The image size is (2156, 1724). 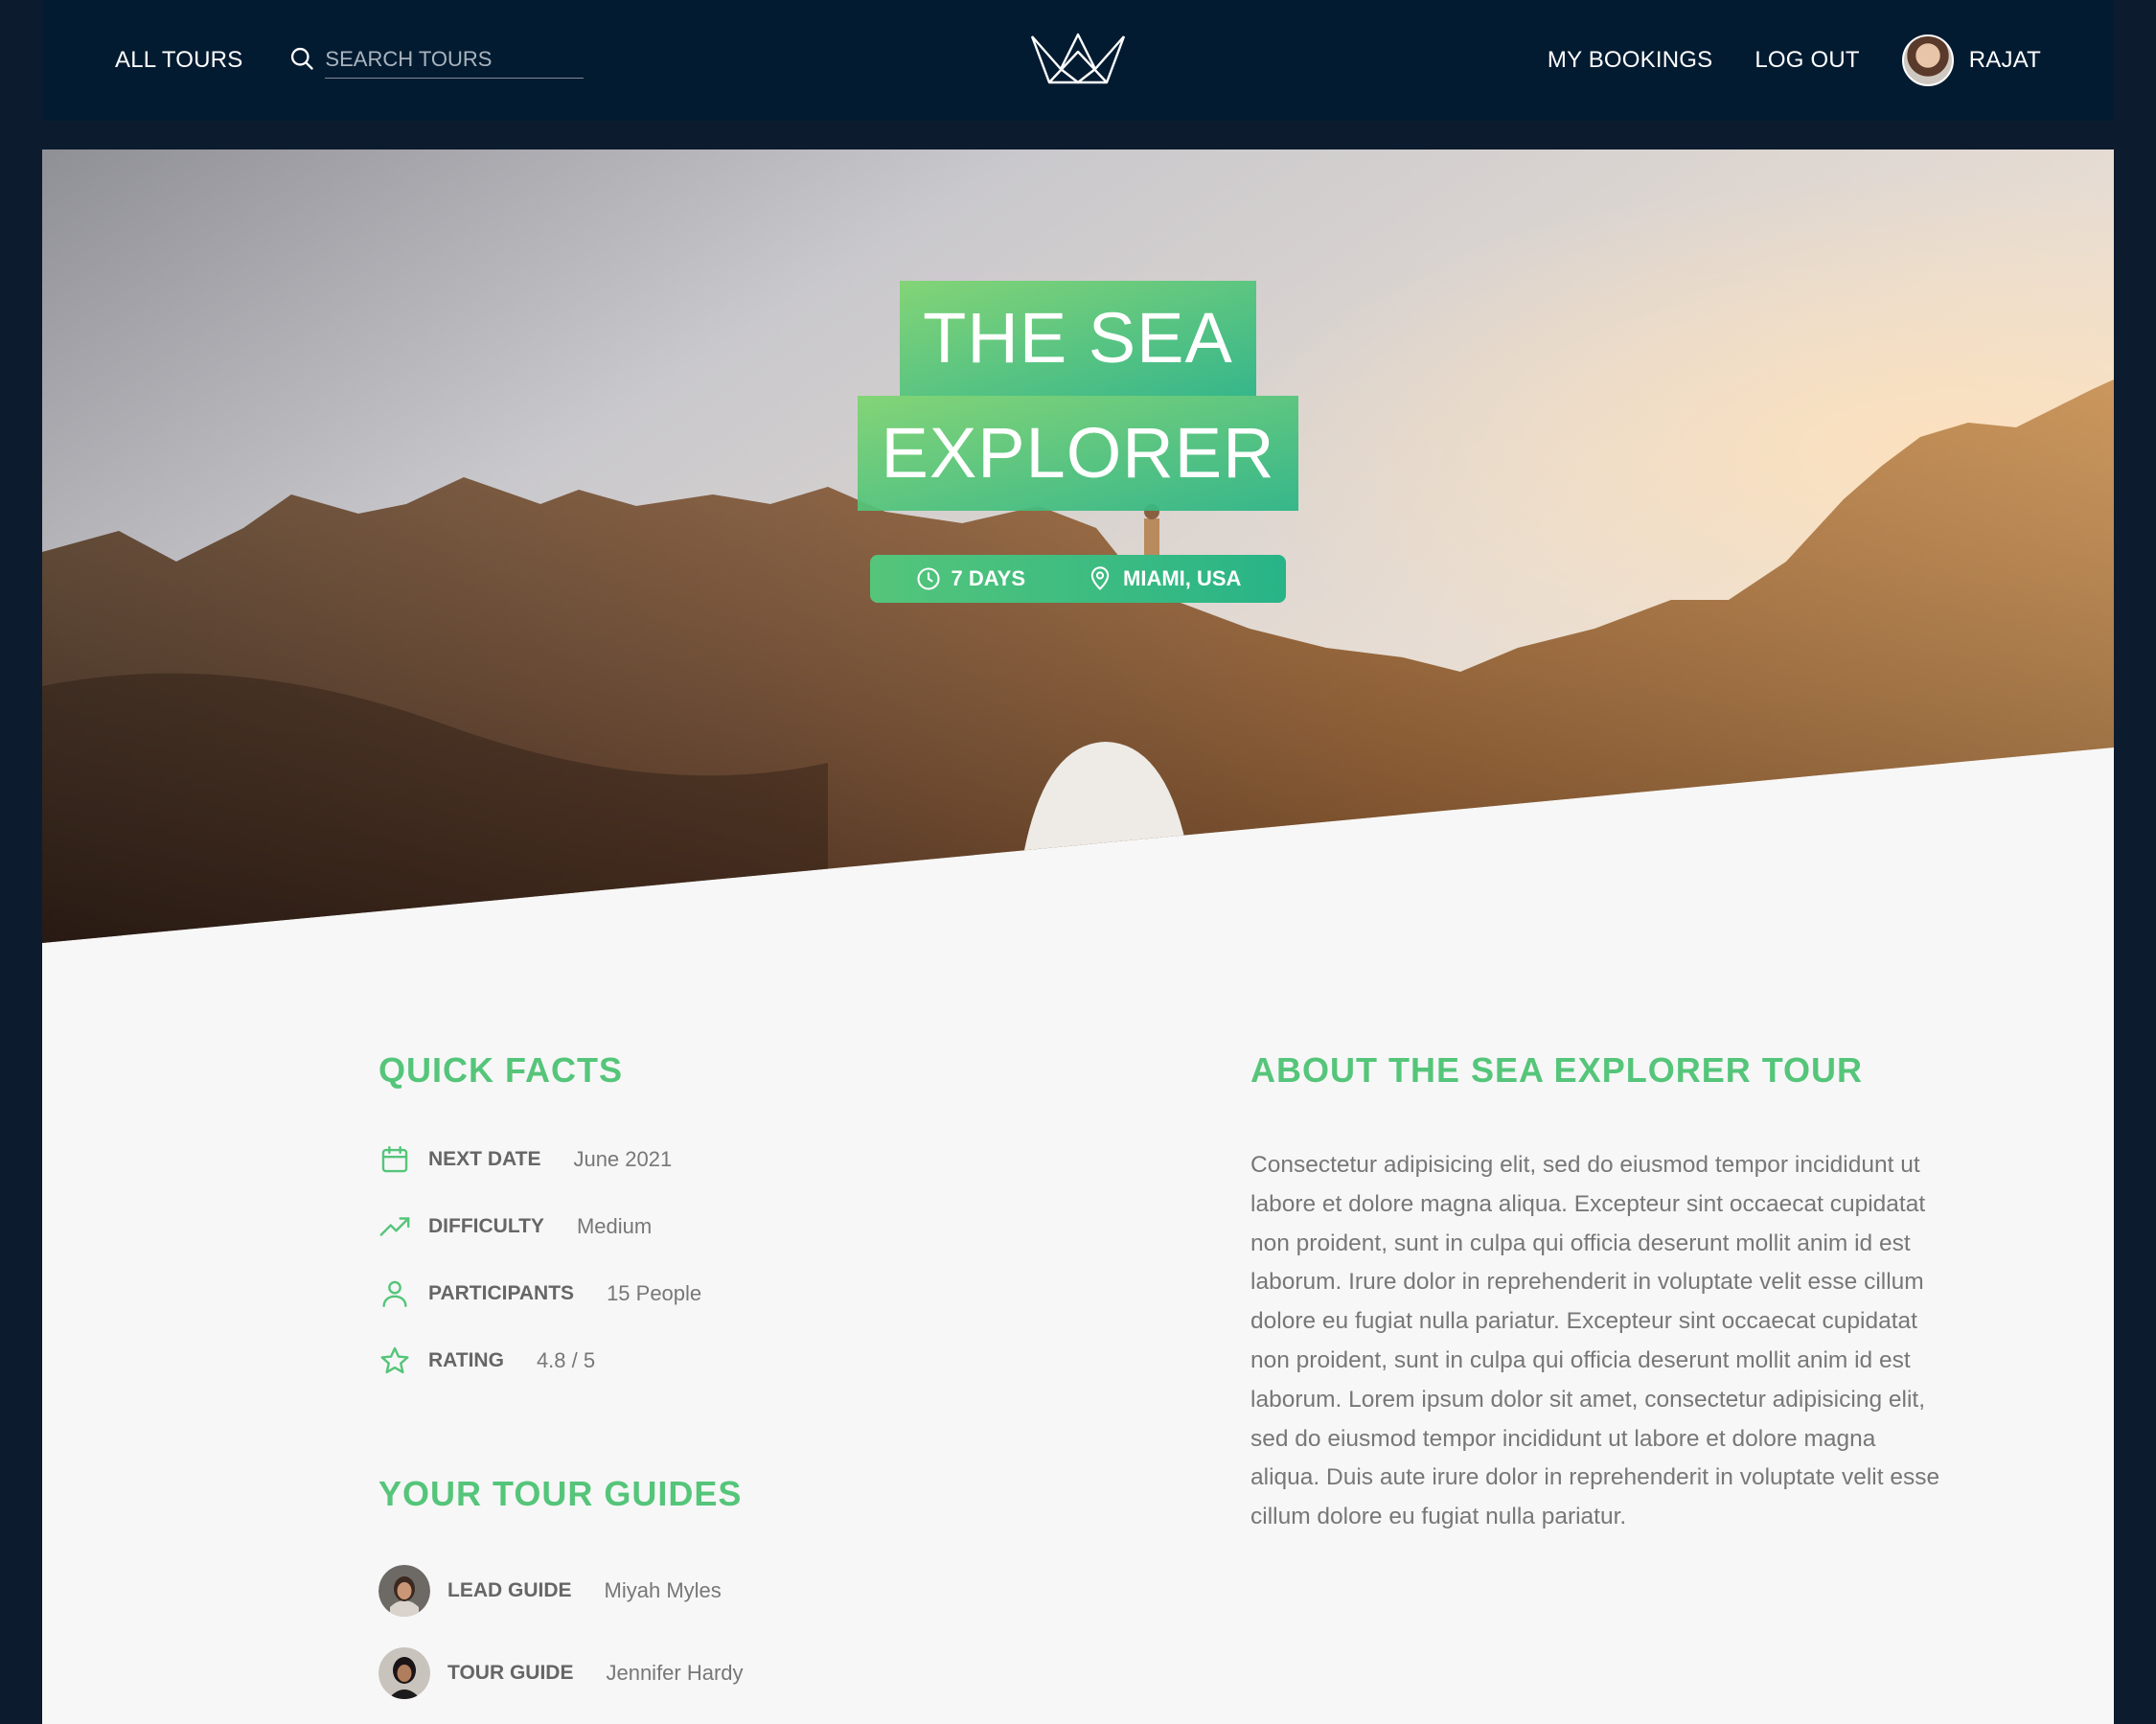 I want to click on logo, so click(x=1078, y=59).